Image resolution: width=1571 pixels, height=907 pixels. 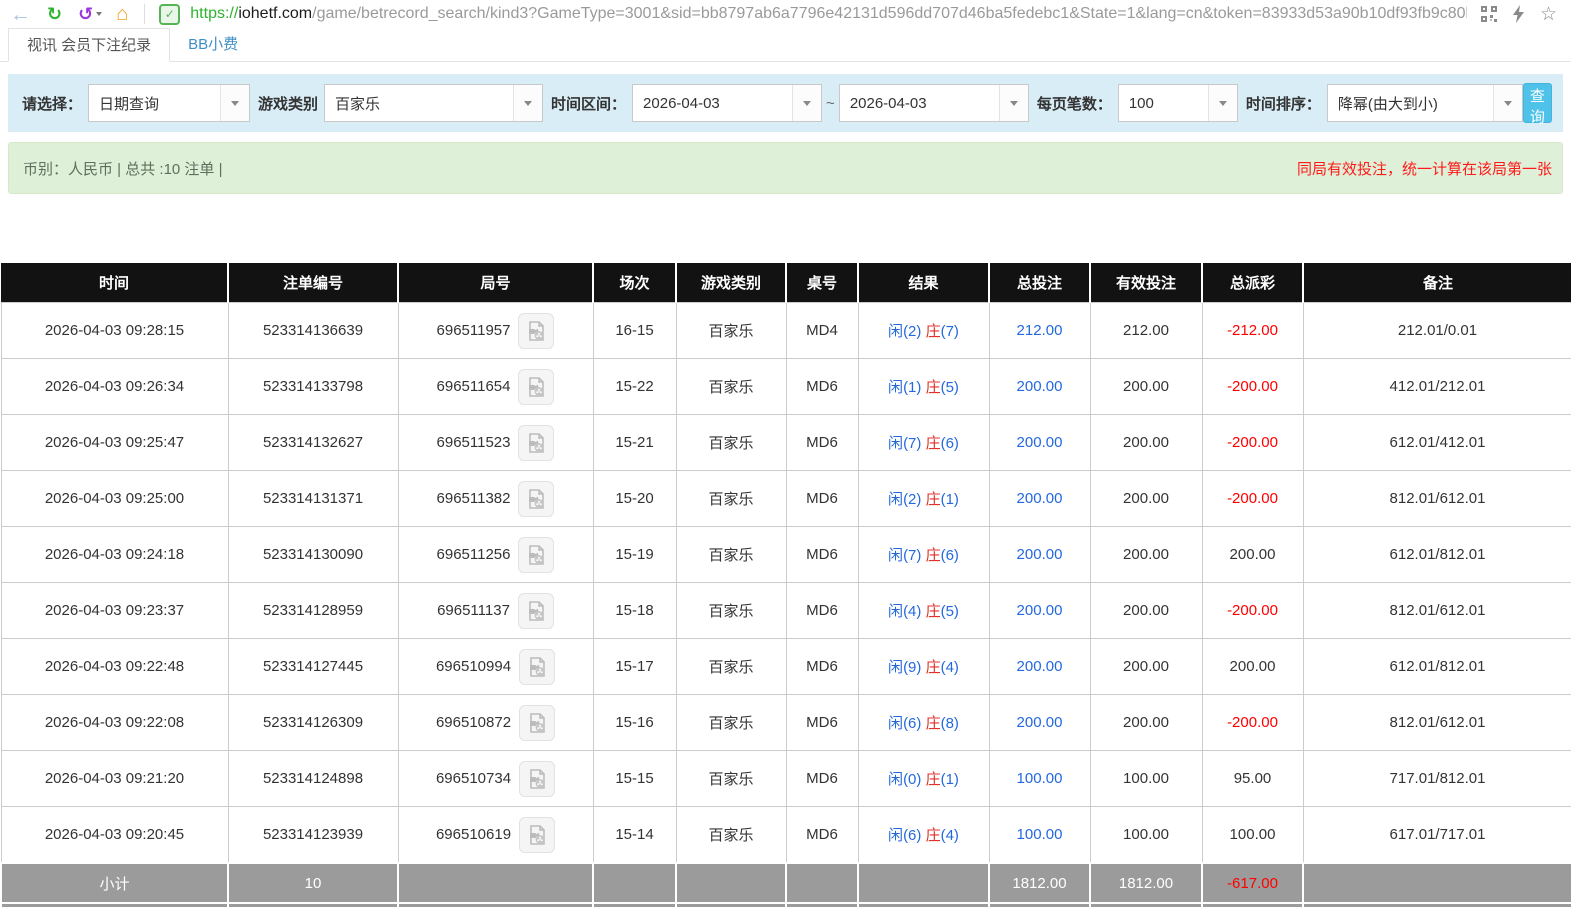 I want to click on player-points: (2), so click(x=912, y=499).